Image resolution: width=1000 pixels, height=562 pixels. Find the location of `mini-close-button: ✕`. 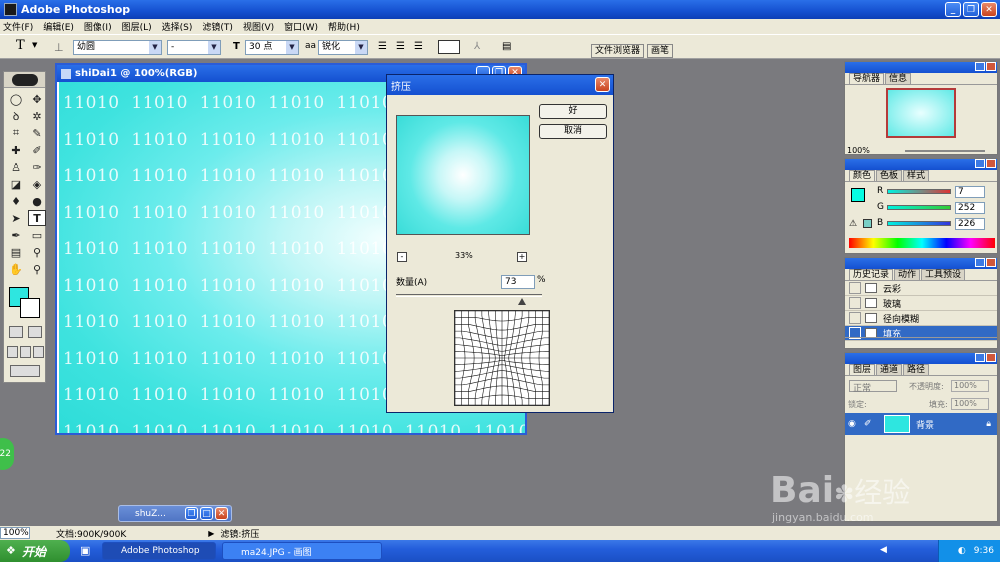

mini-close-button: ✕ is located at coordinates (221, 513).